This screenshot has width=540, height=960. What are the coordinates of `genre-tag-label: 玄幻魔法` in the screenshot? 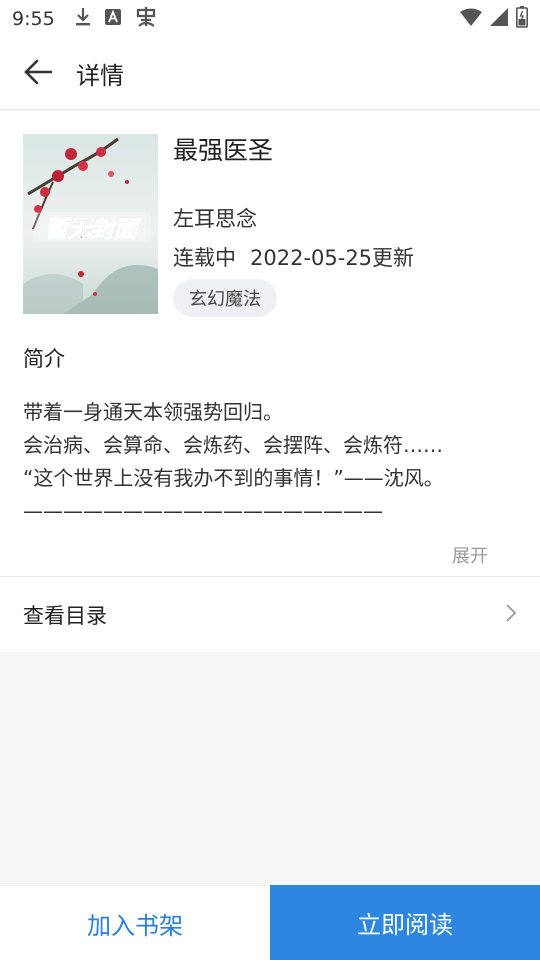 It's located at (225, 299).